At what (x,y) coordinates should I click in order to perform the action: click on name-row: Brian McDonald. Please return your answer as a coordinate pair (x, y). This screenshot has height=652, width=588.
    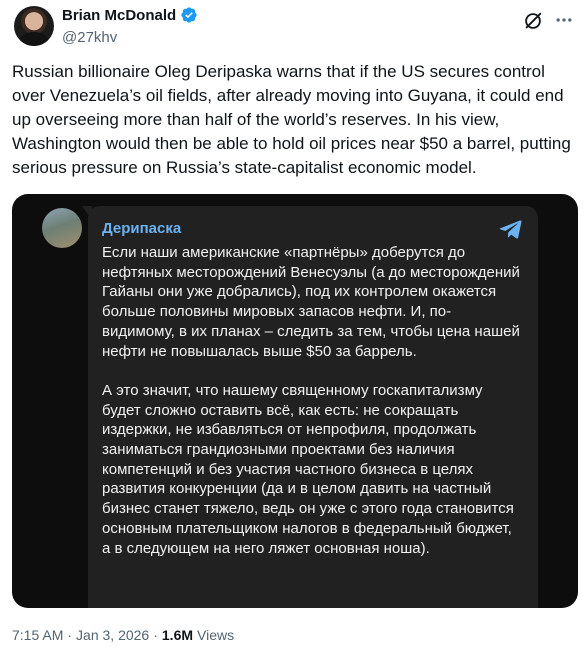
    Looking at the image, I should click on (130, 15).